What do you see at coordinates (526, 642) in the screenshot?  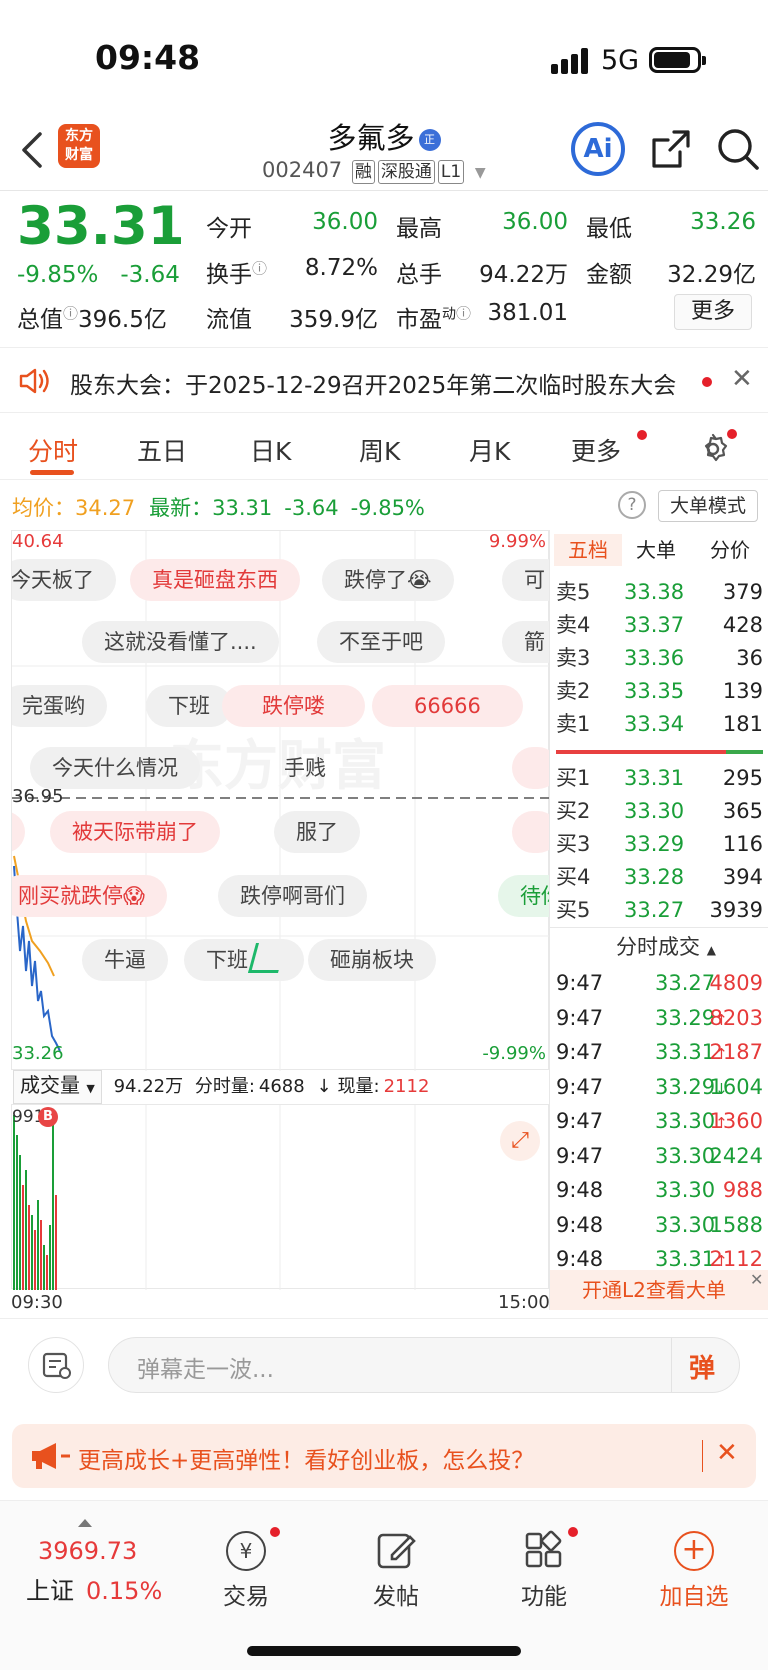 I see `danmaku-item: 箭` at bounding box center [526, 642].